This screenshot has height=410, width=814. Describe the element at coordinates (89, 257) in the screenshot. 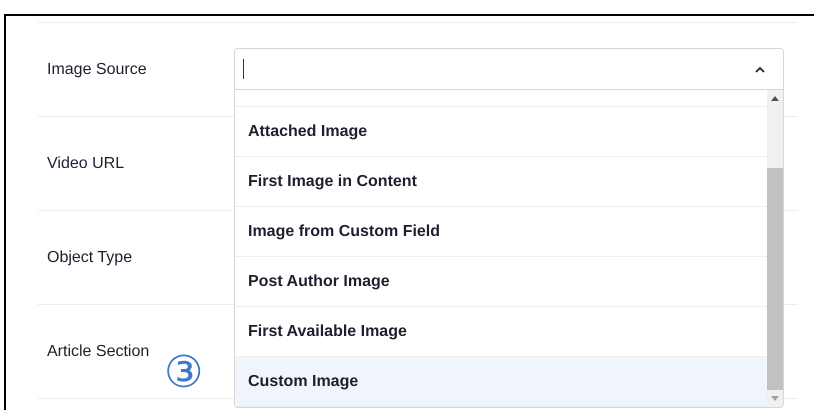

I see `field-label: Object Type` at that location.